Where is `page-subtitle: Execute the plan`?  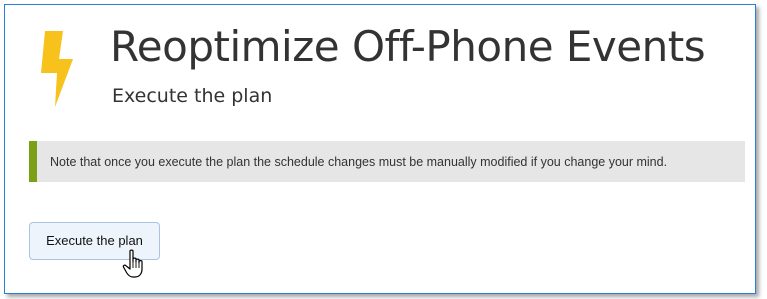 page-subtitle: Execute the plan is located at coordinates (192, 96).